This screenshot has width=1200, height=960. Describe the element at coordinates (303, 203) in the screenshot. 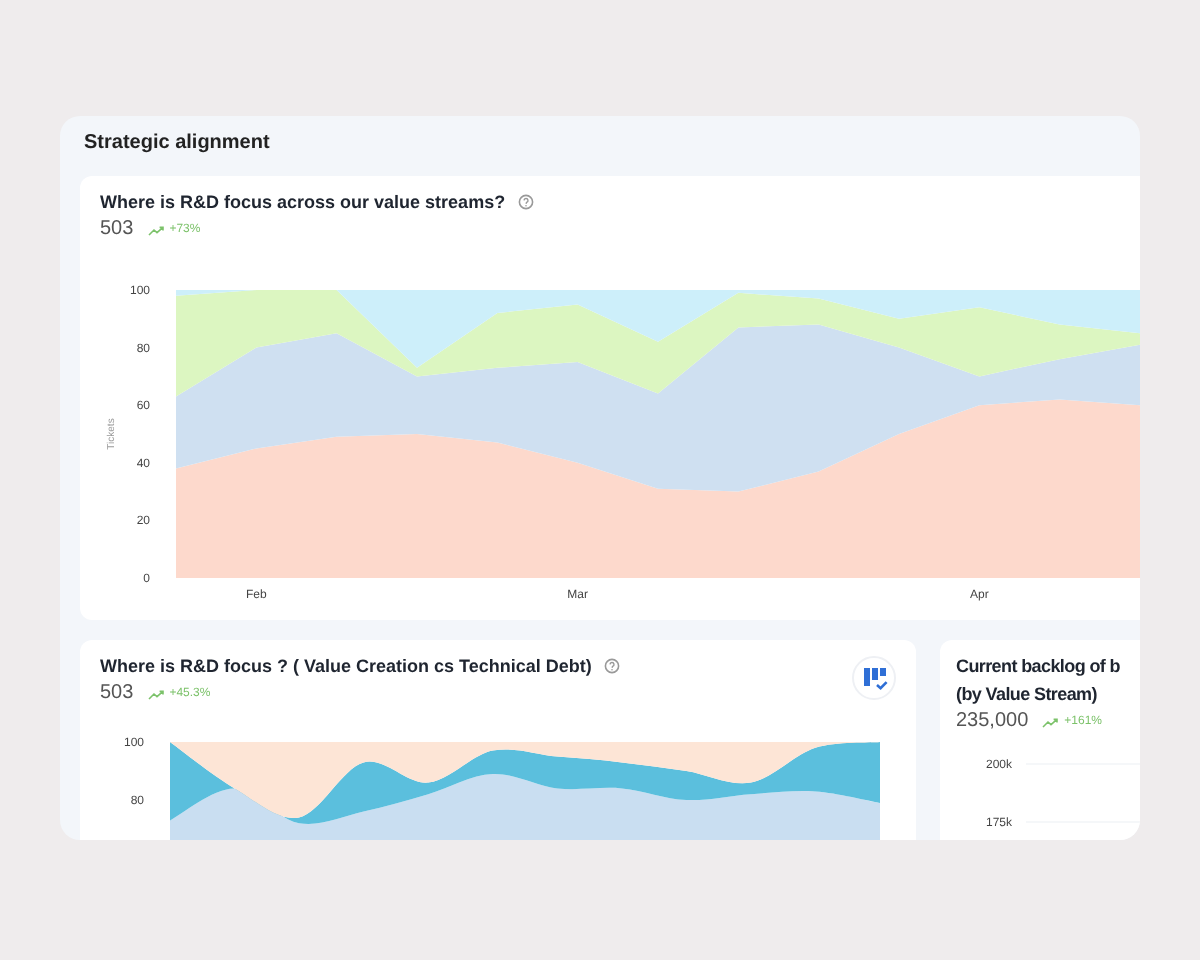

I see `chart-title: Where is R&D focus across our value streams?` at that location.